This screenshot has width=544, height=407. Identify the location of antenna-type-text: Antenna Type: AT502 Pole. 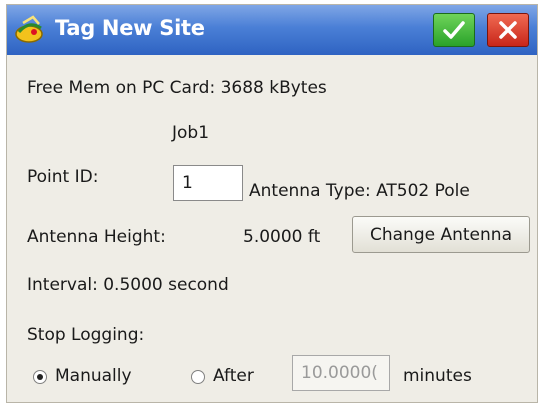
(359, 191).